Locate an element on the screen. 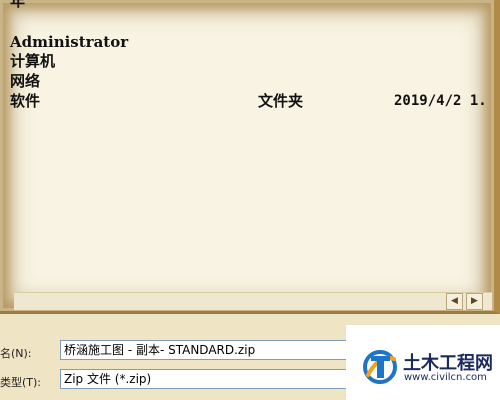 The image size is (500, 400). watermark-badge: 土木工程网 www.civilcn.com is located at coordinates (423, 362).